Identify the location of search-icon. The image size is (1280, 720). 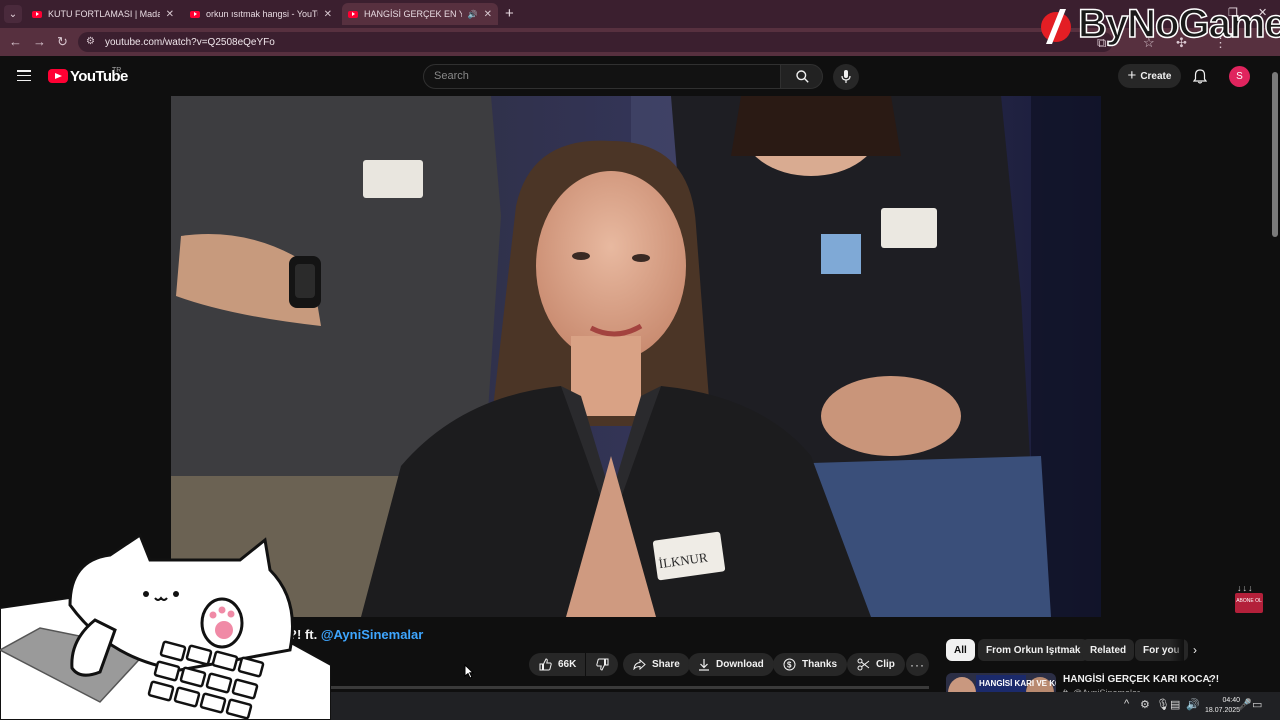
(802, 76).